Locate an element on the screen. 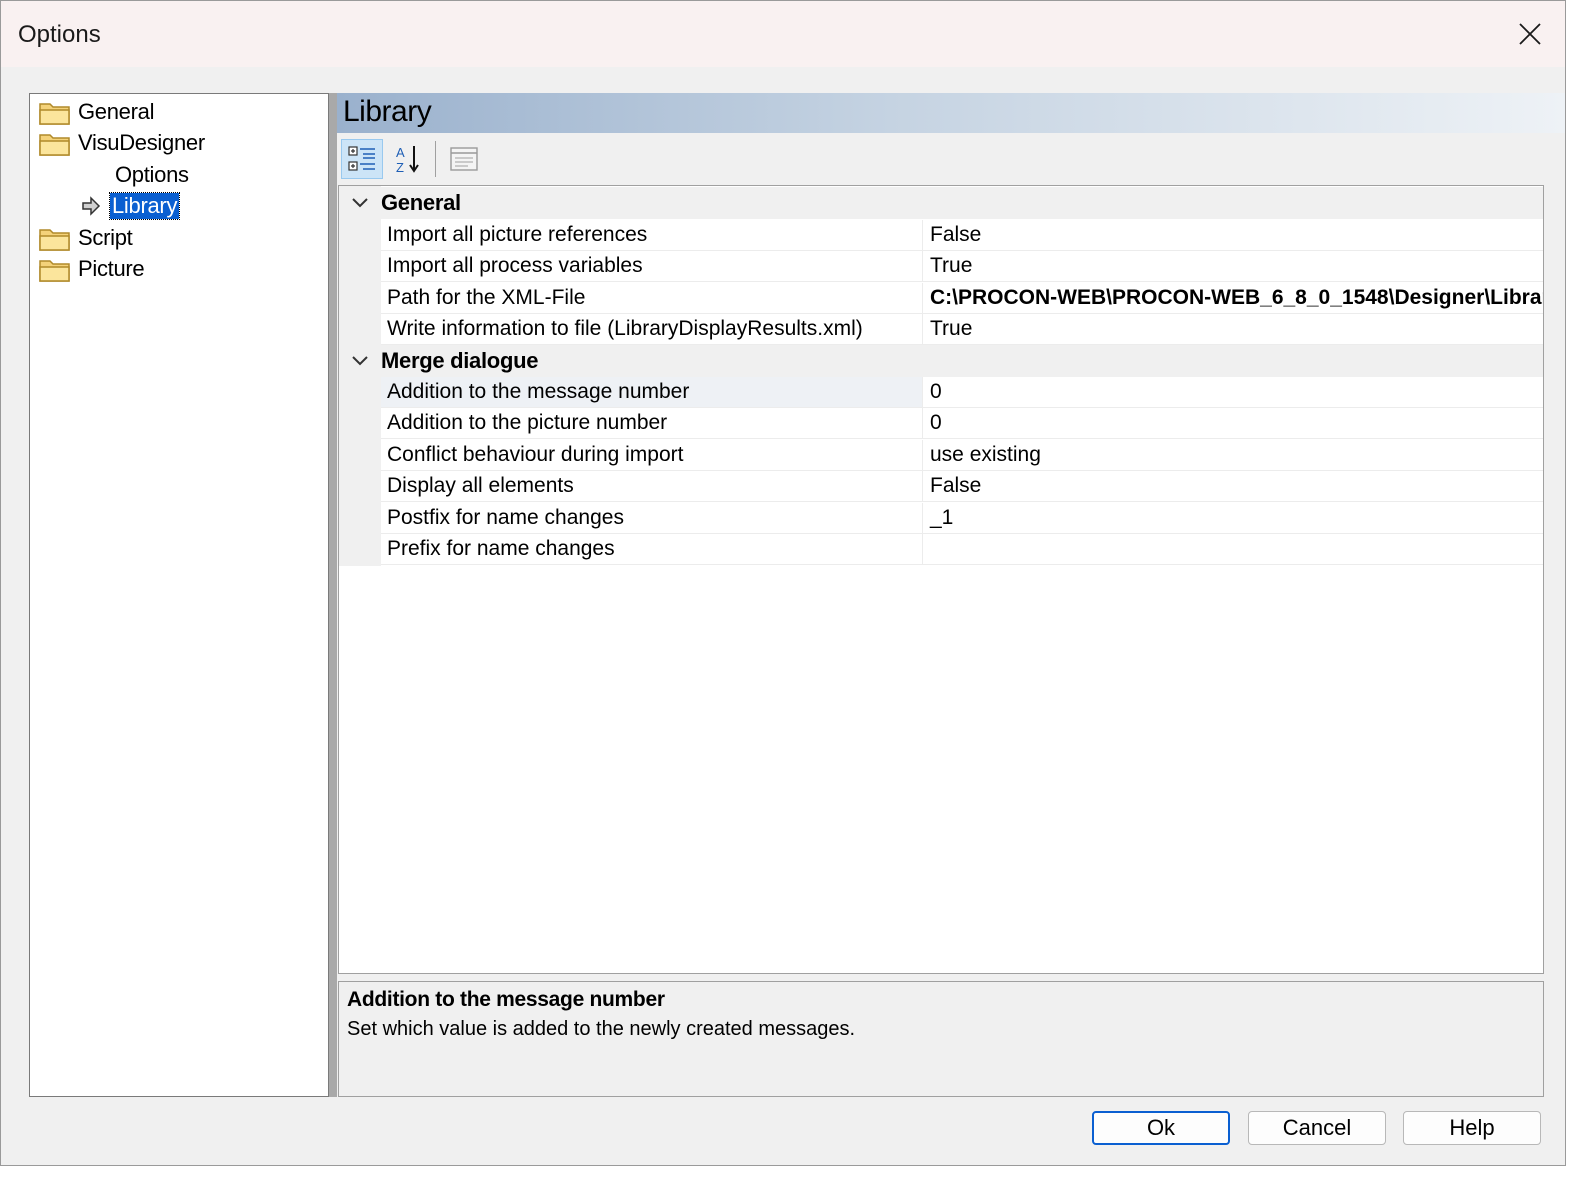 The height and width of the screenshot is (1188, 1595). cancel-button: Cancel is located at coordinates (1317, 1128).